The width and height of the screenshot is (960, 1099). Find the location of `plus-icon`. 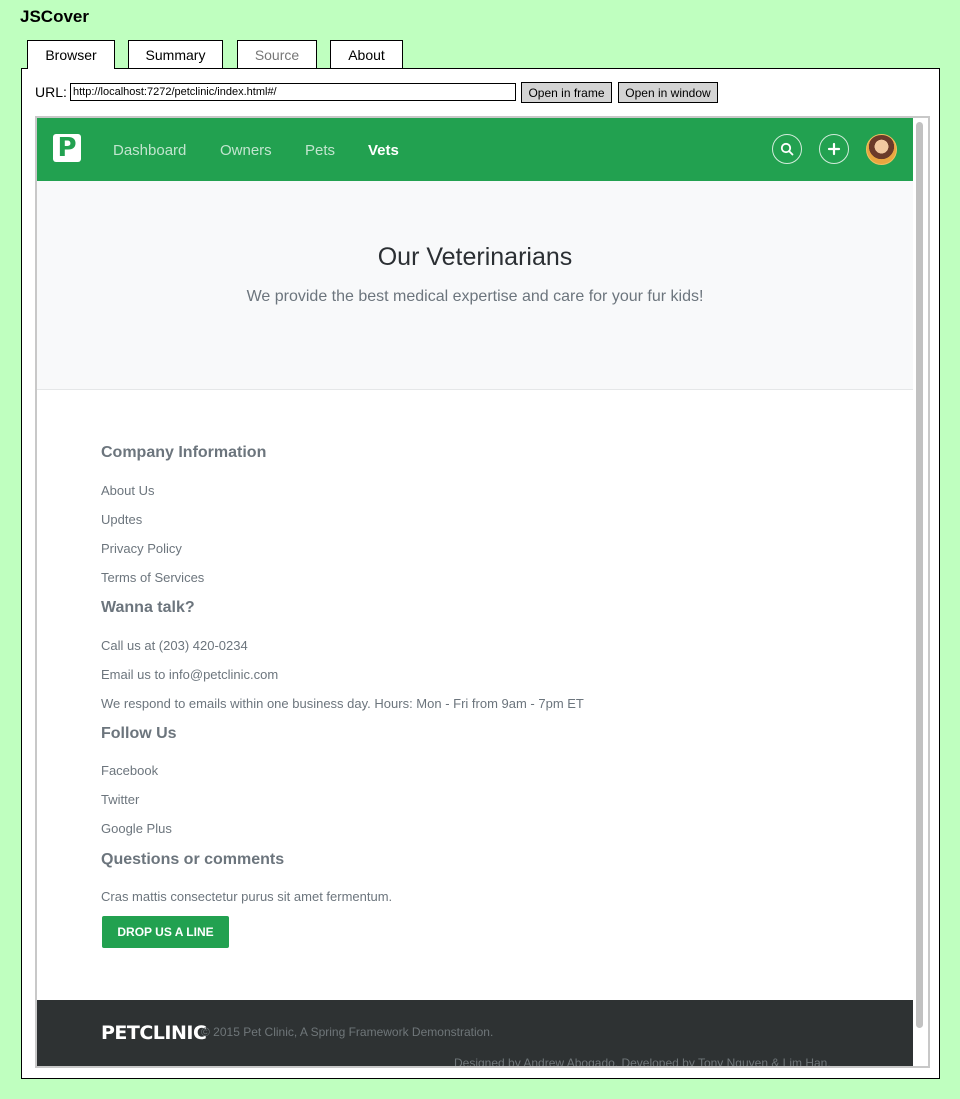

plus-icon is located at coordinates (834, 149).